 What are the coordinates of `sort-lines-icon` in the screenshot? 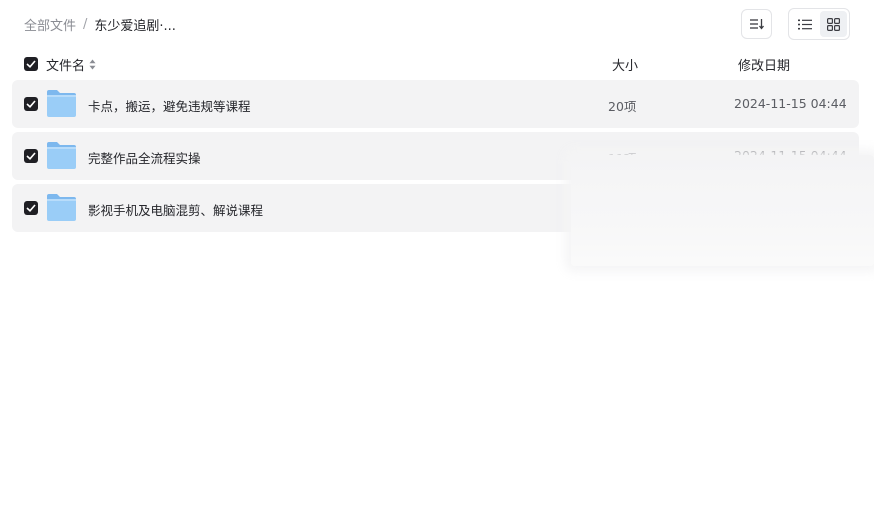 It's located at (756, 24).